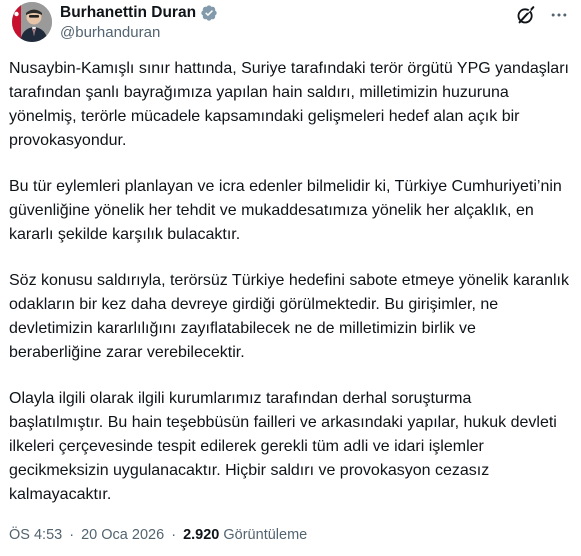 This screenshot has width=581, height=556. What do you see at coordinates (526, 15) in the screenshot?
I see `grok-icon` at bounding box center [526, 15].